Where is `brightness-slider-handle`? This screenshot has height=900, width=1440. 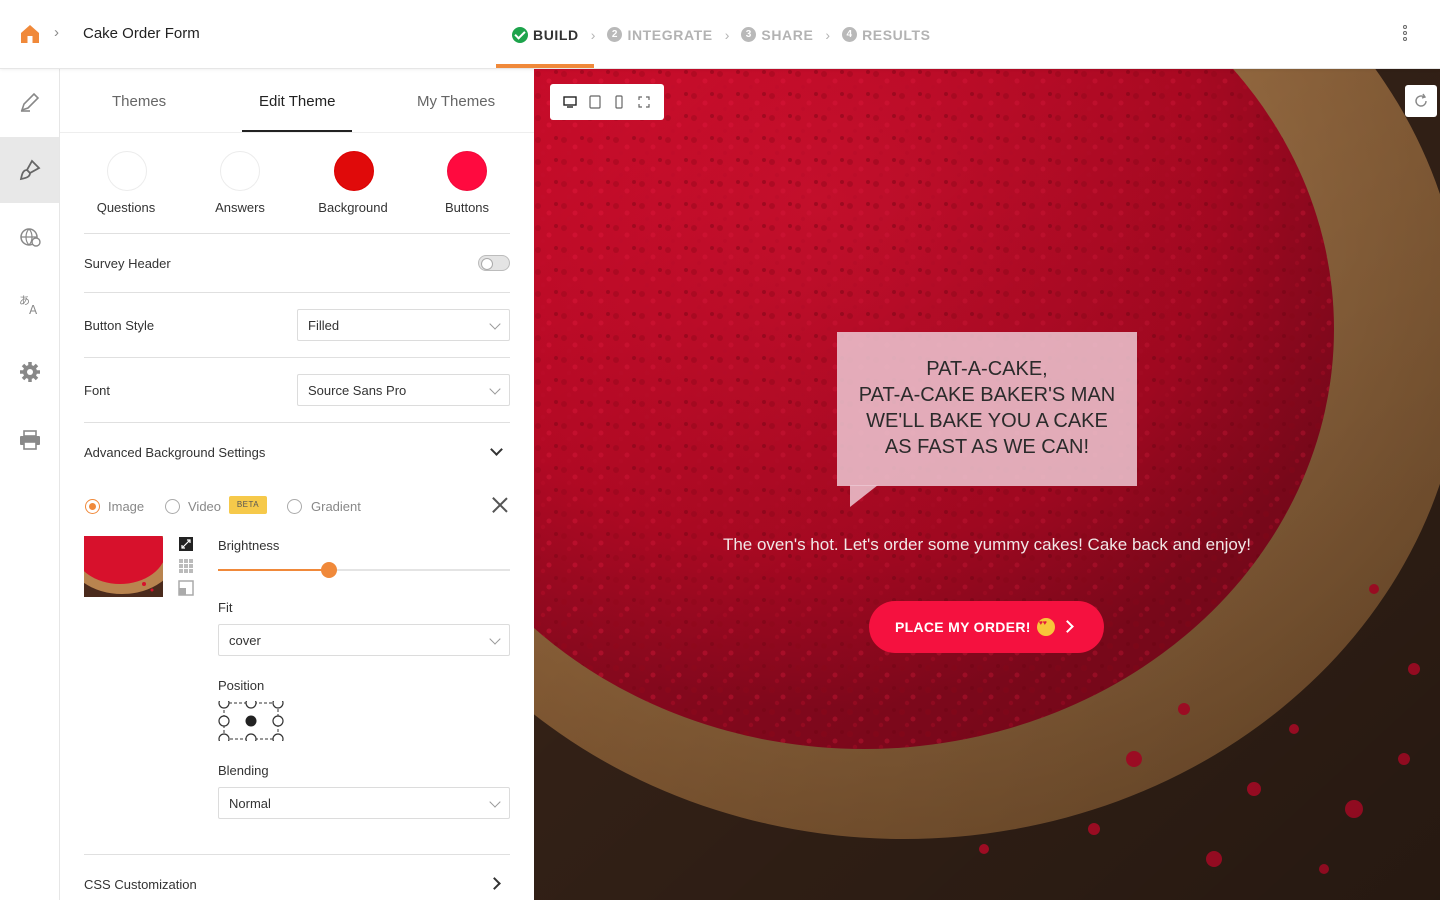
brightness-slider-handle is located at coordinates (328, 570).